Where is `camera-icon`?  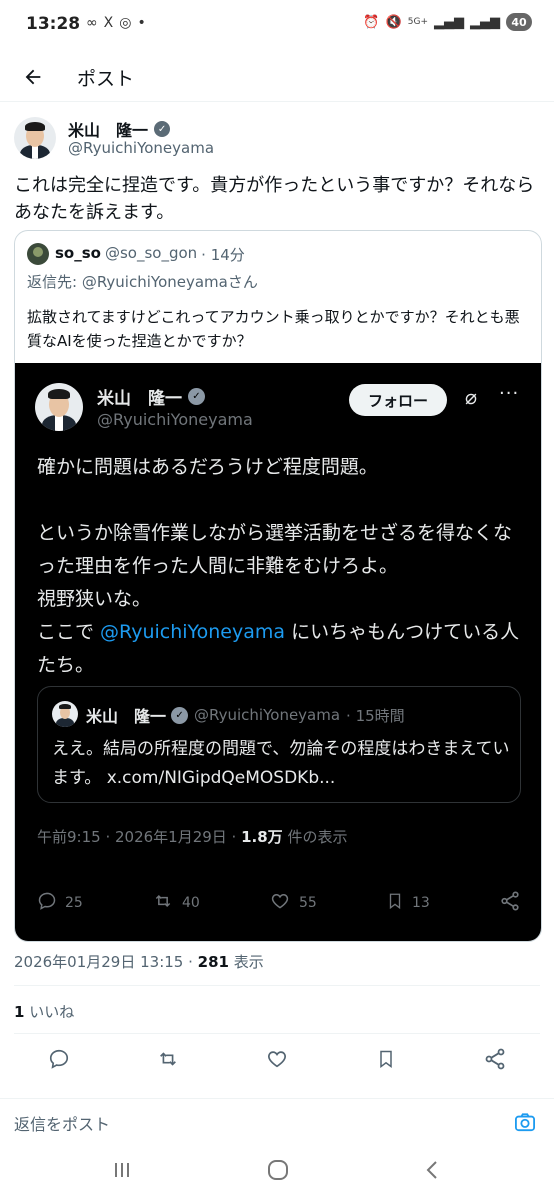 camera-icon is located at coordinates (525, 1122).